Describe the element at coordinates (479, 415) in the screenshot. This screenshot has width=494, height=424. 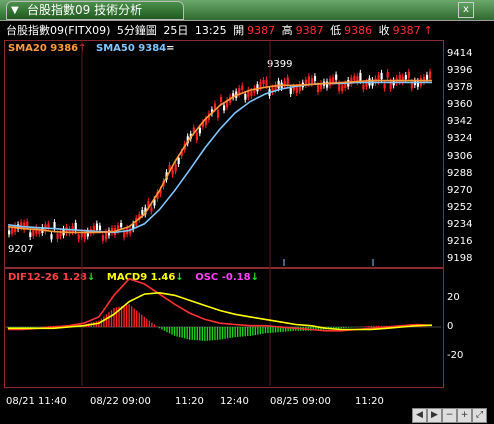
I see `expand-icon: ⤢` at that location.